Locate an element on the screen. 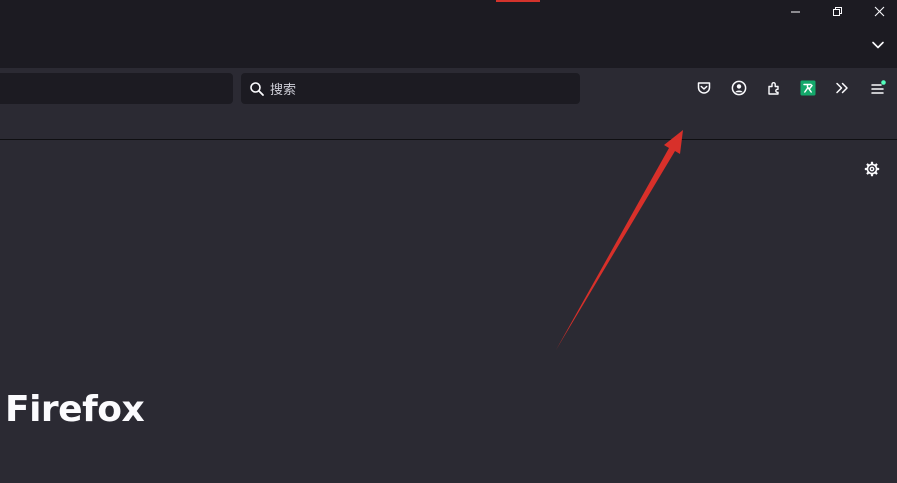 The width and height of the screenshot is (897, 483). account-button is located at coordinates (739, 88).